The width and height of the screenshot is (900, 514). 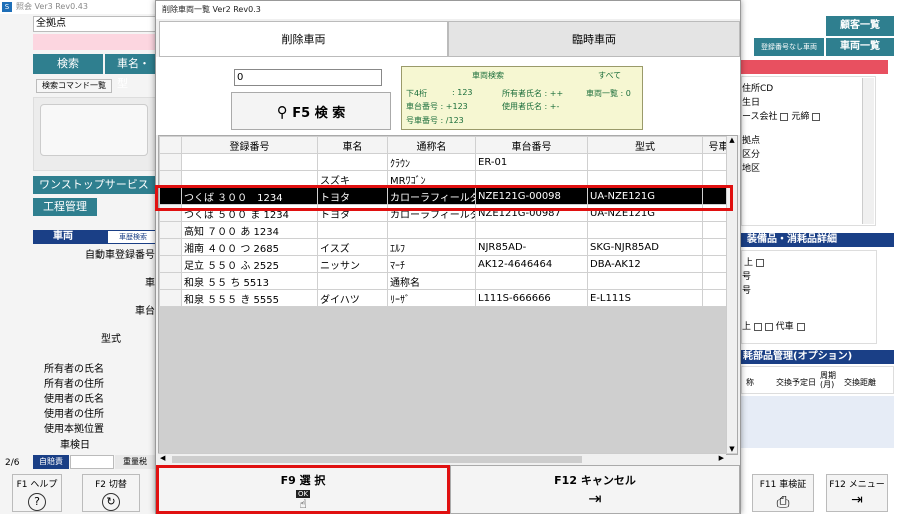 What do you see at coordinates (857, 493) in the screenshot?
I see `f12-menu-button: F12 メニュー ⇥` at bounding box center [857, 493].